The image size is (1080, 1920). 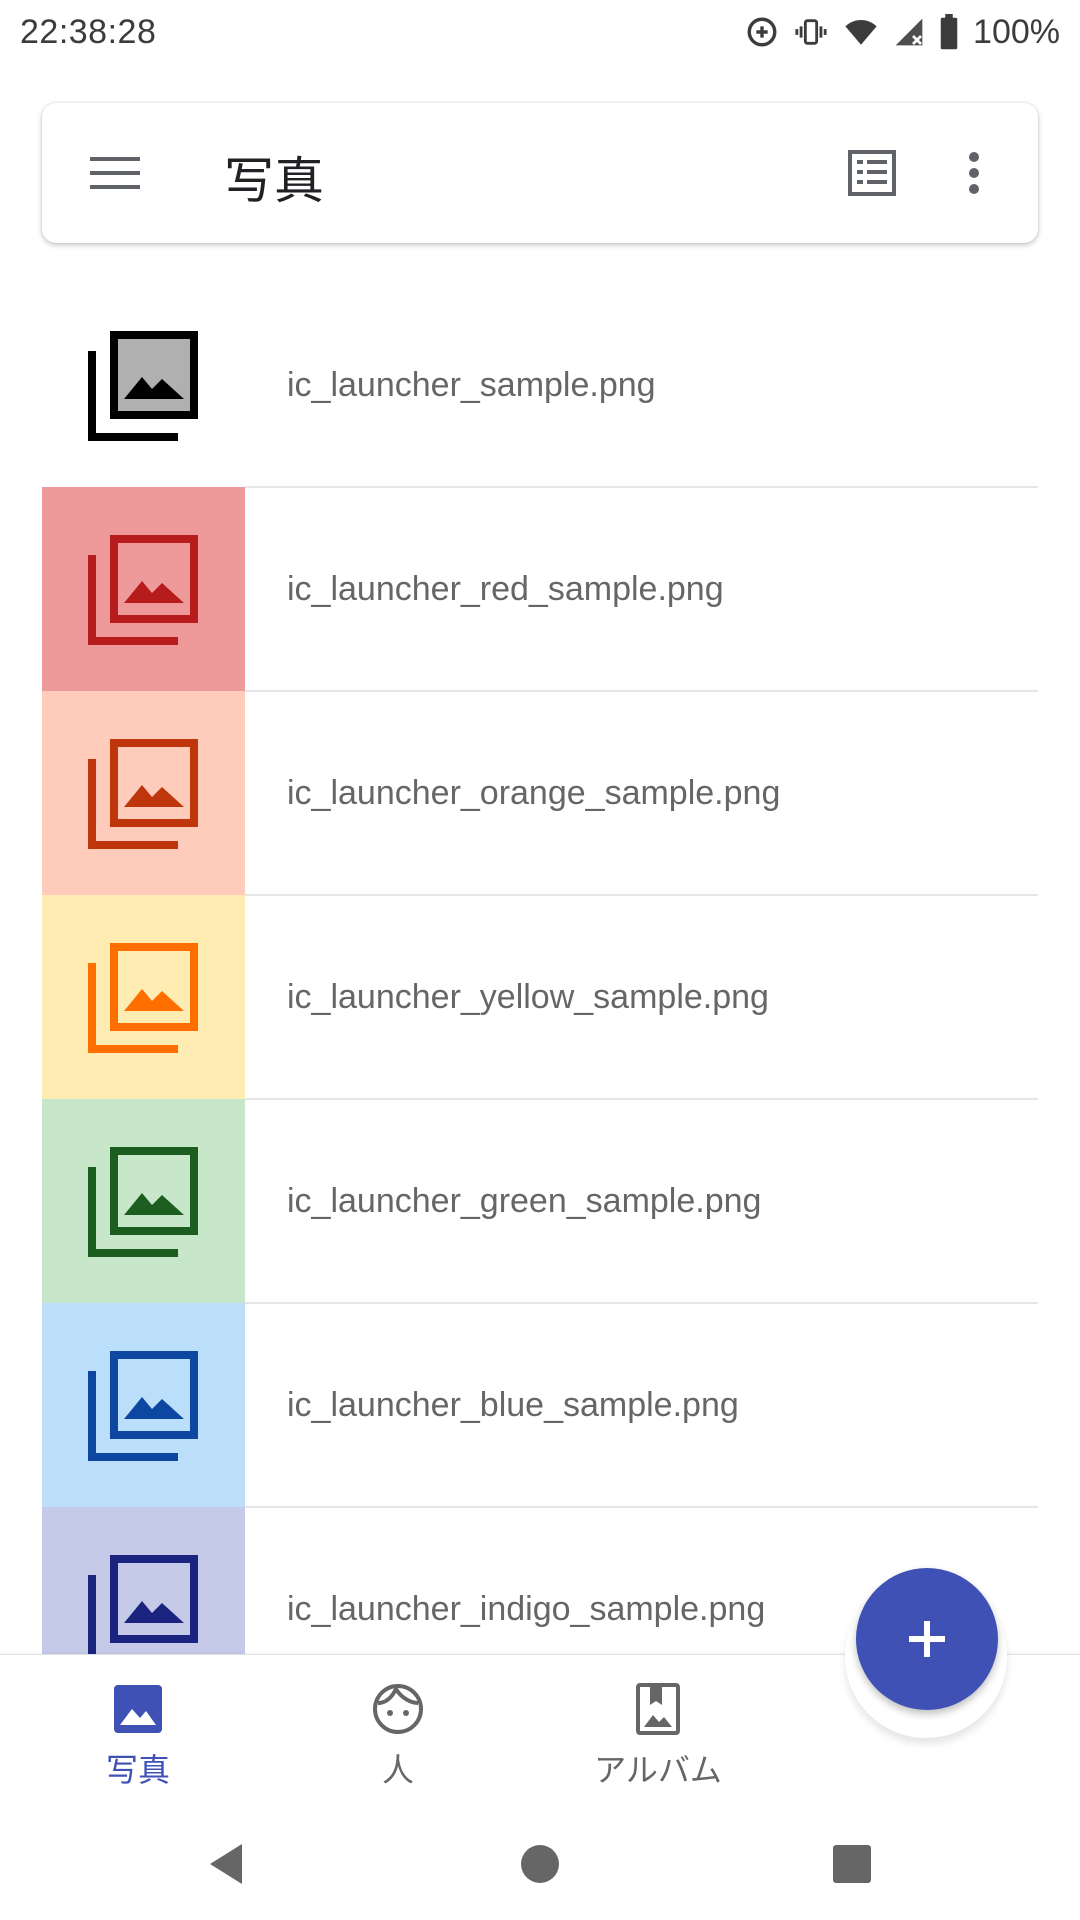 What do you see at coordinates (138, 1709) in the screenshot?
I see `photo-icon` at bounding box center [138, 1709].